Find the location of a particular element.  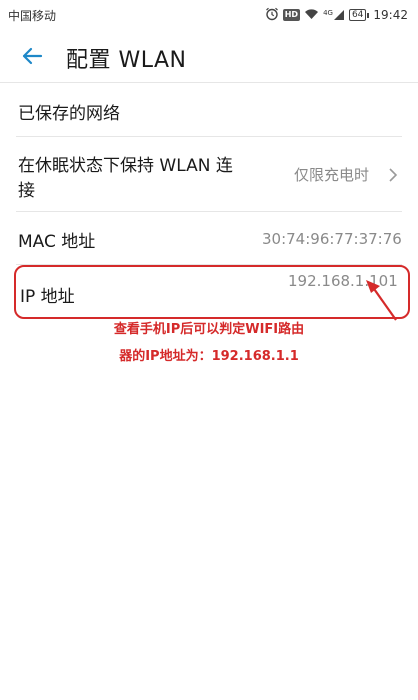

network-type-label: 4G is located at coordinates (328, 13).